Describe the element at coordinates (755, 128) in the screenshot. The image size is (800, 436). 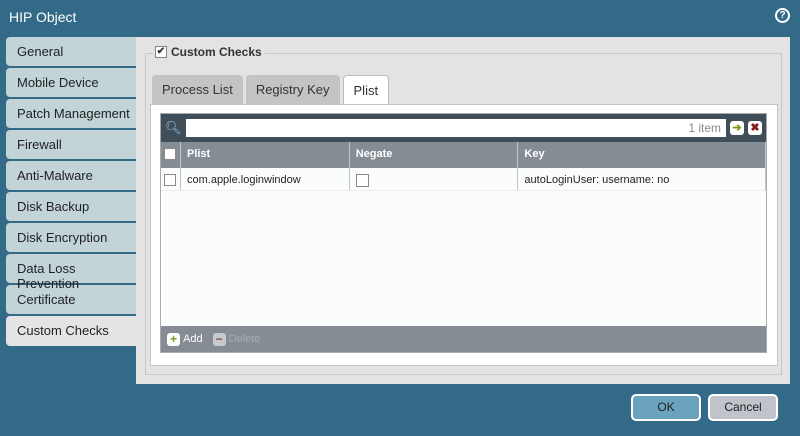
I see `clear-filter-icon: ✖` at that location.